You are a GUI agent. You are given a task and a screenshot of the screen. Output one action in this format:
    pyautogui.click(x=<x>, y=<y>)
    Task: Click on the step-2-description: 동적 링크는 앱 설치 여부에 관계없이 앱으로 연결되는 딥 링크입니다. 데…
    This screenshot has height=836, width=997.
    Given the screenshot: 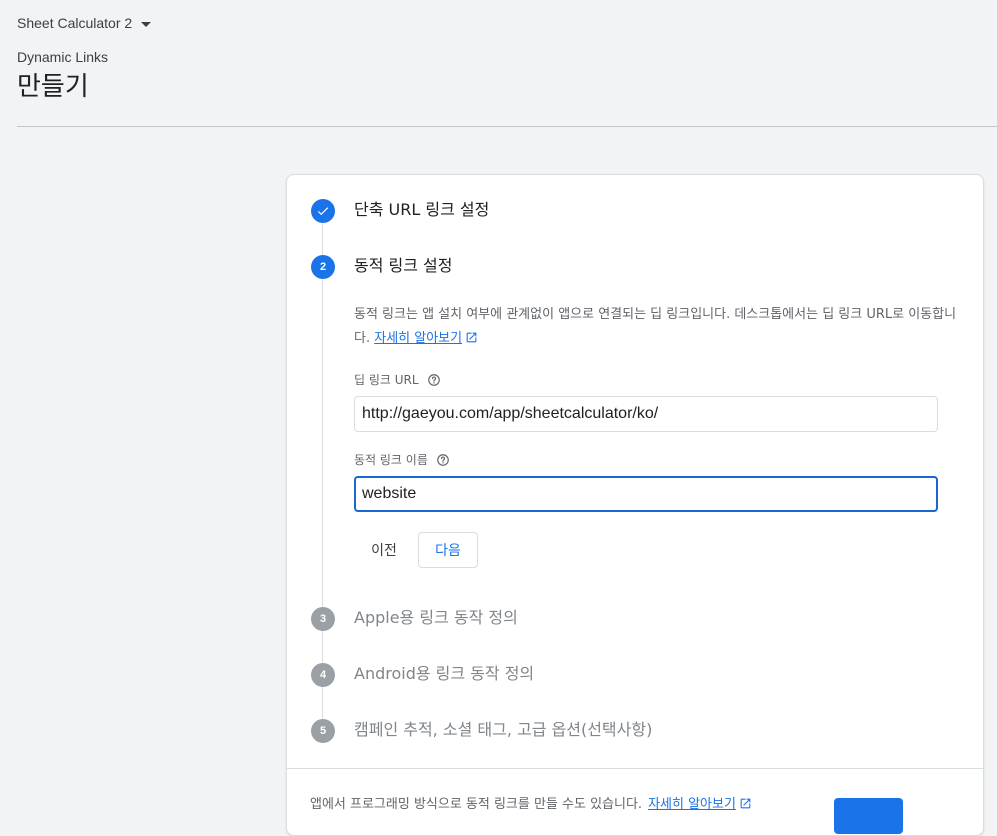 What is the action you would take?
    pyautogui.click(x=658, y=327)
    